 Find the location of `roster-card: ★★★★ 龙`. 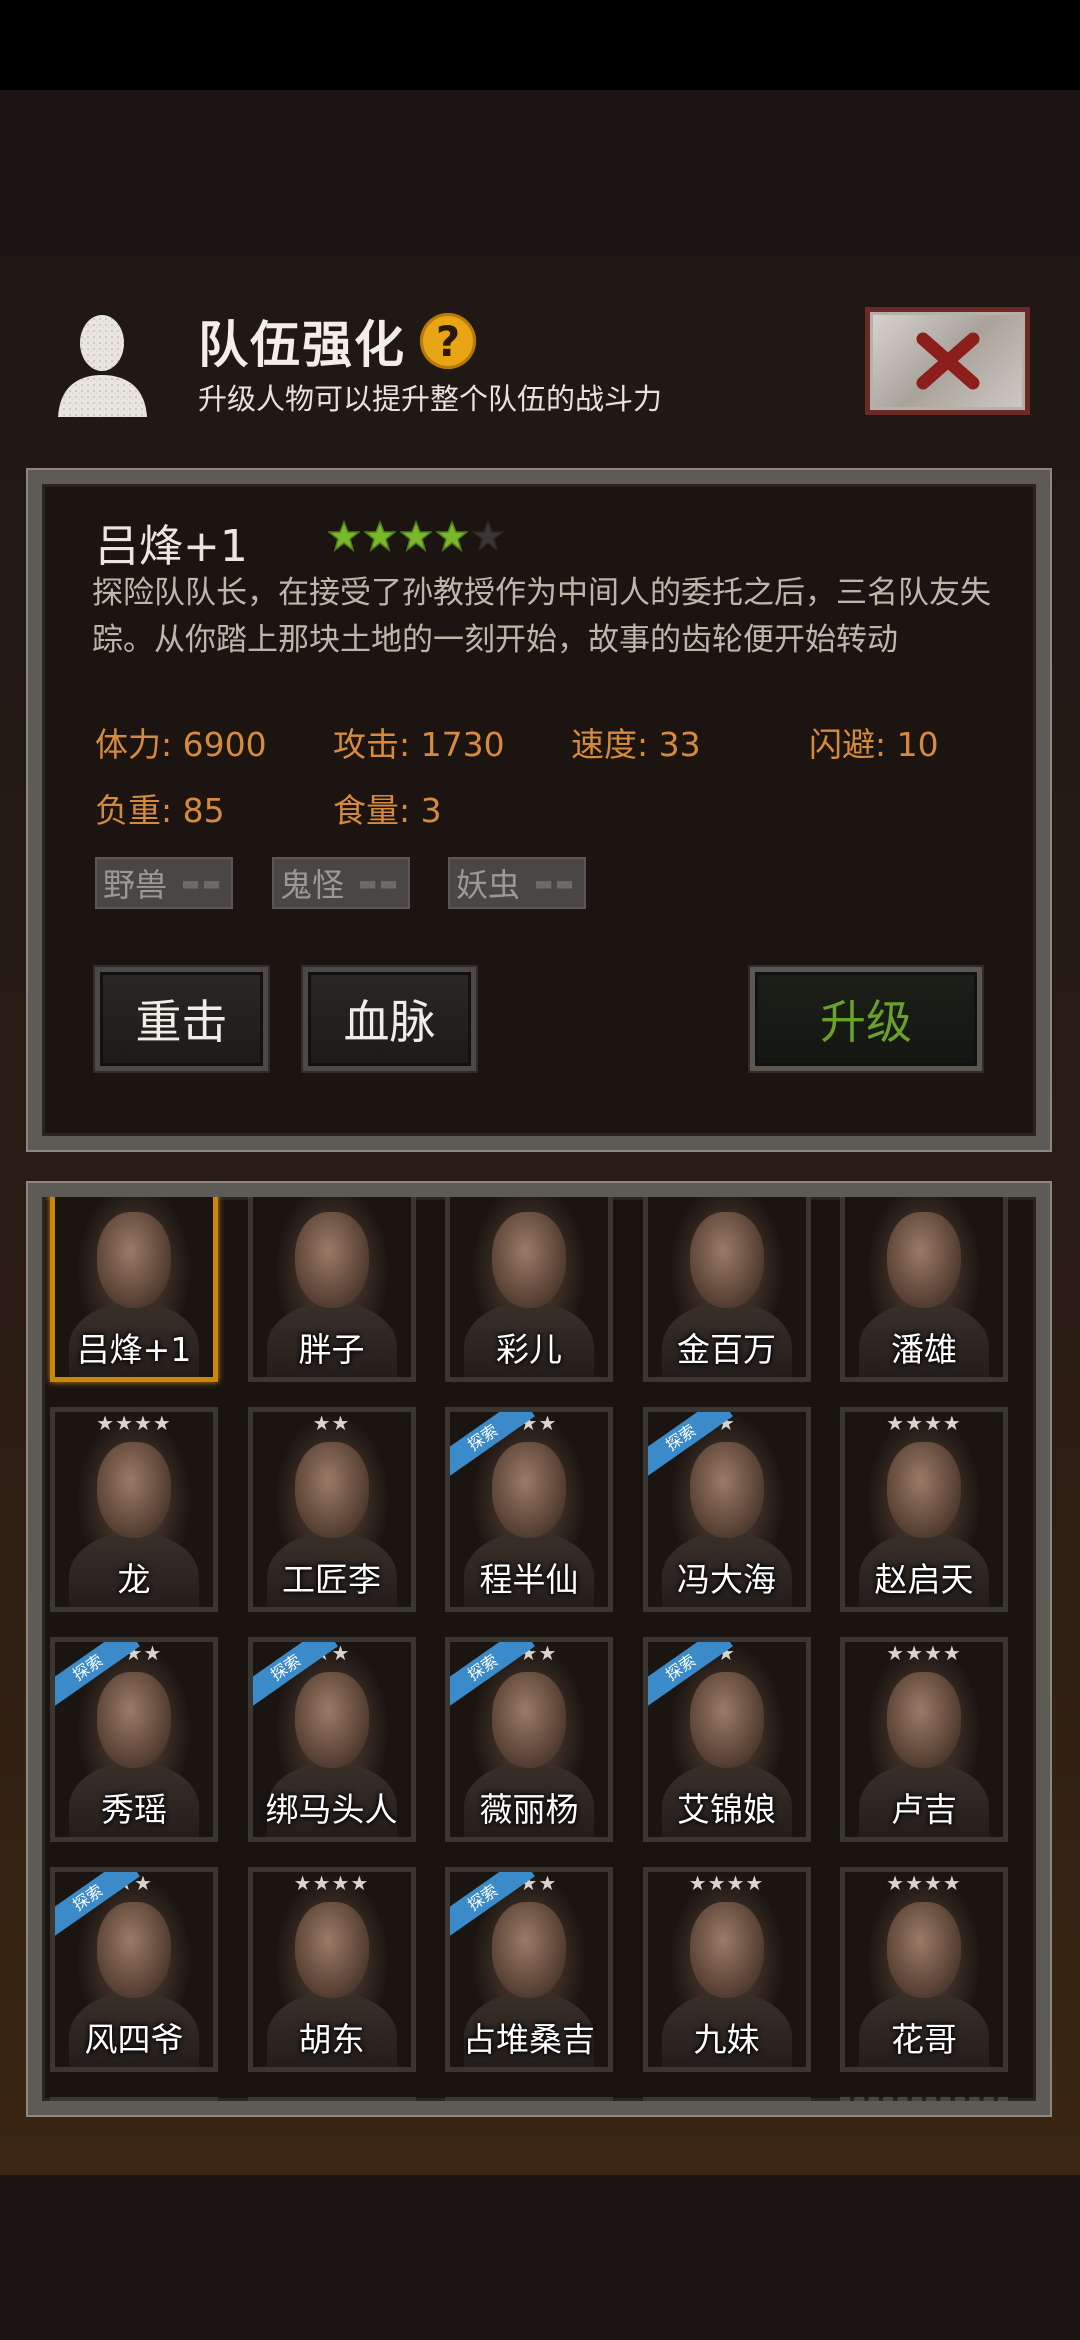

roster-card: ★★★★ 龙 is located at coordinates (134, 1509).